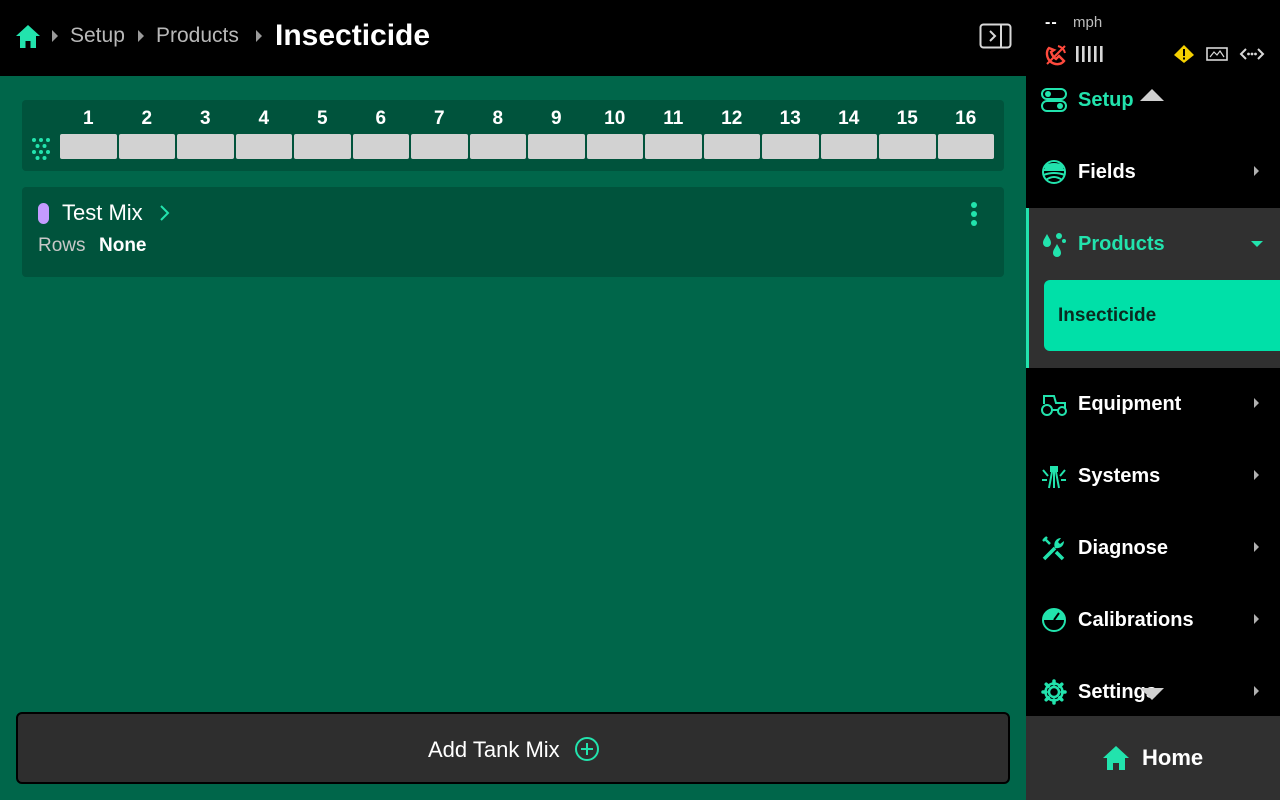  Describe the element at coordinates (1054, 245) in the screenshot. I see `products-icon` at that location.